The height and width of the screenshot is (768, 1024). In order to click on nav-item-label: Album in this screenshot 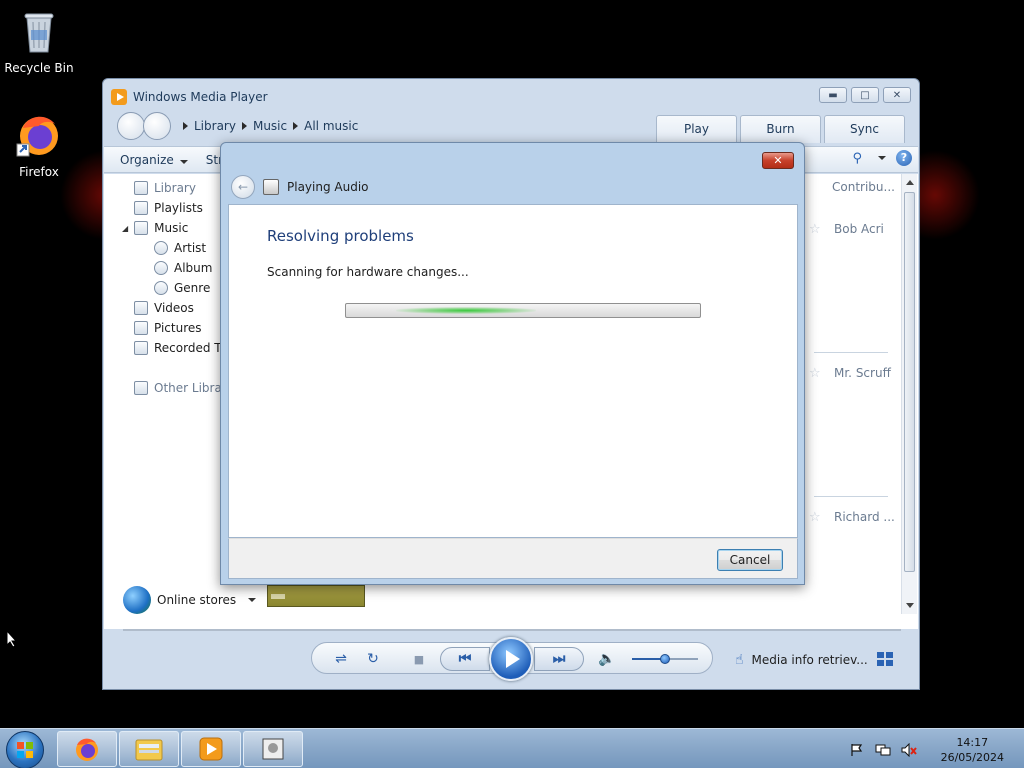, I will do `click(193, 268)`.